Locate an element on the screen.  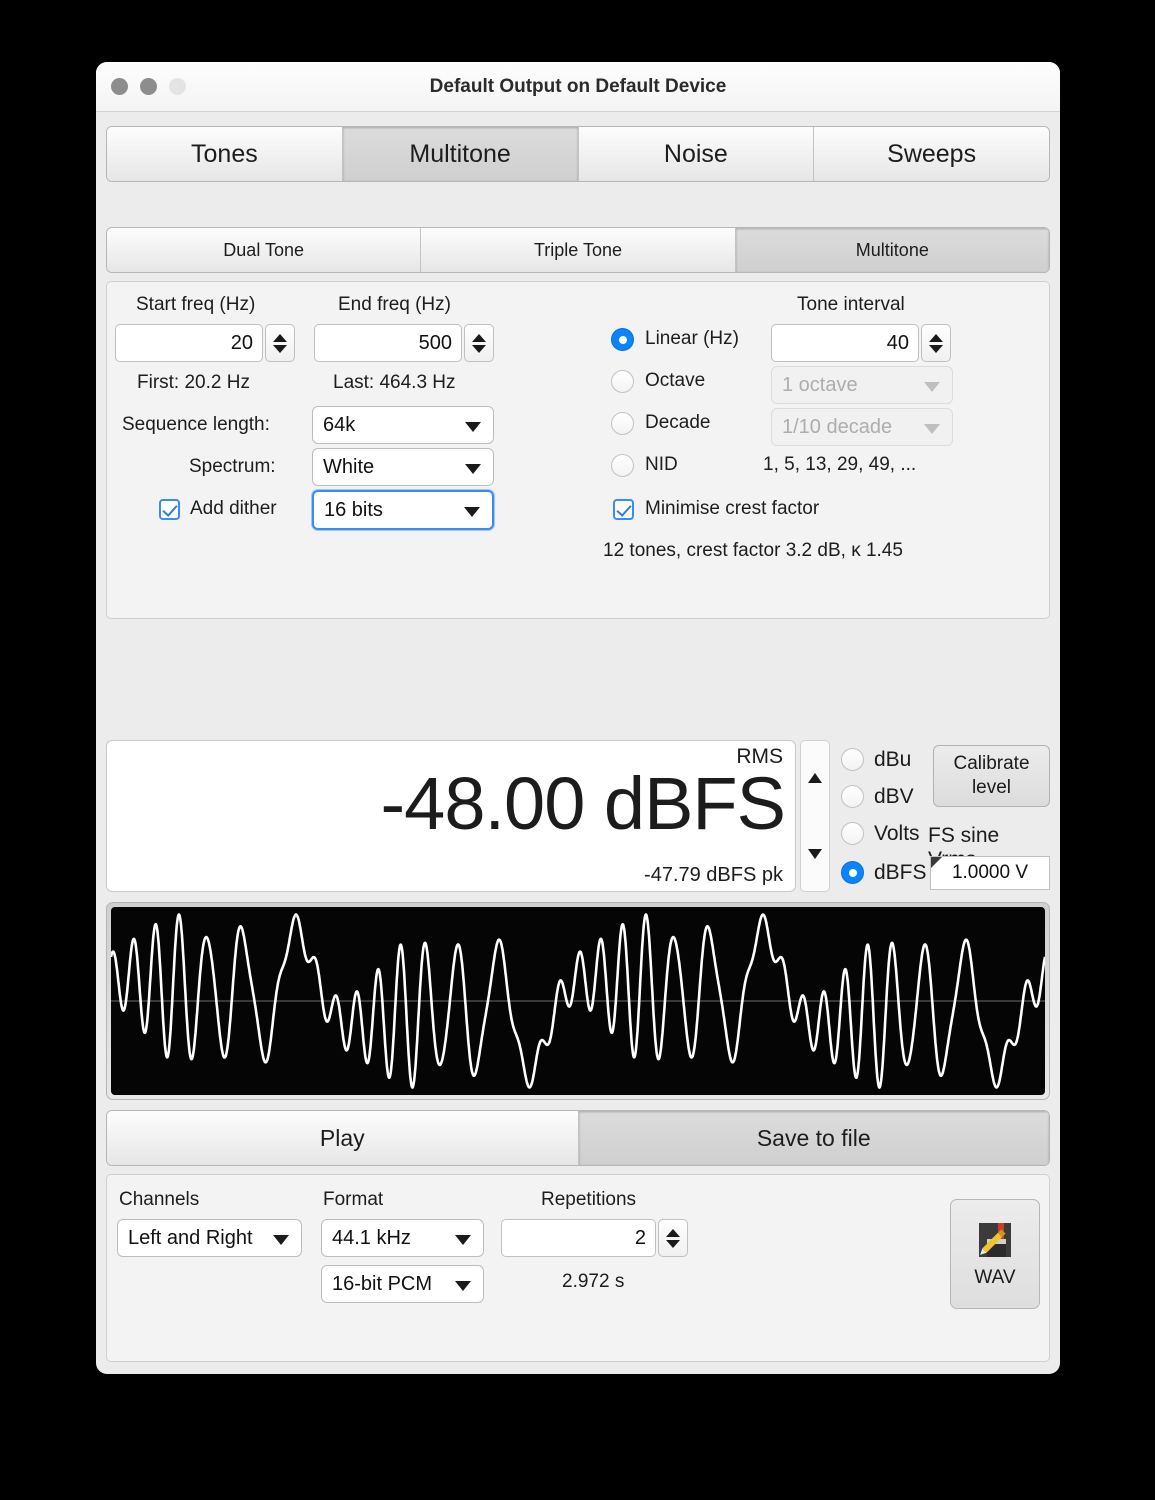
wav-label: WAV is located at coordinates (995, 1277).